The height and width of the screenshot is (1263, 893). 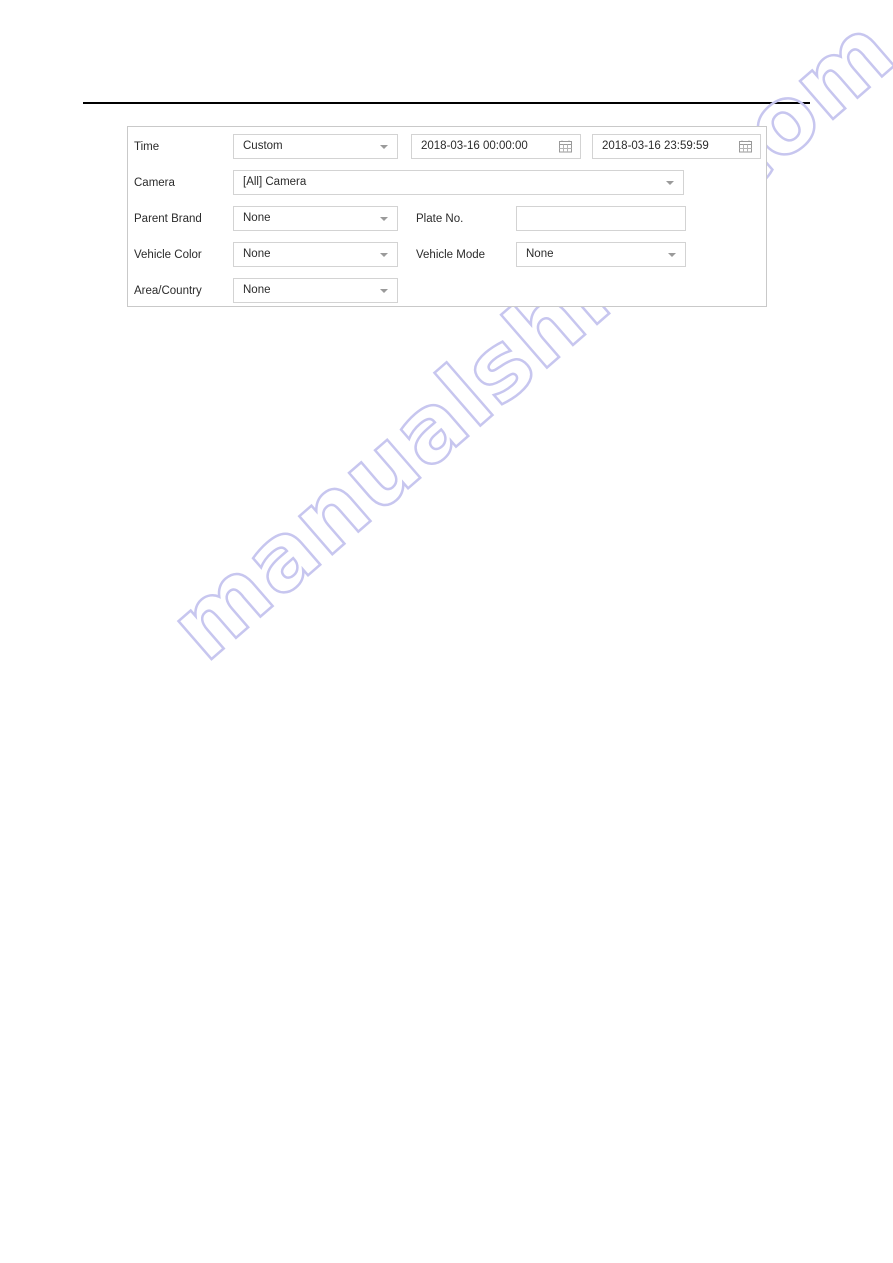 I want to click on parent-brand-select: None, so click(x=315, y=218).